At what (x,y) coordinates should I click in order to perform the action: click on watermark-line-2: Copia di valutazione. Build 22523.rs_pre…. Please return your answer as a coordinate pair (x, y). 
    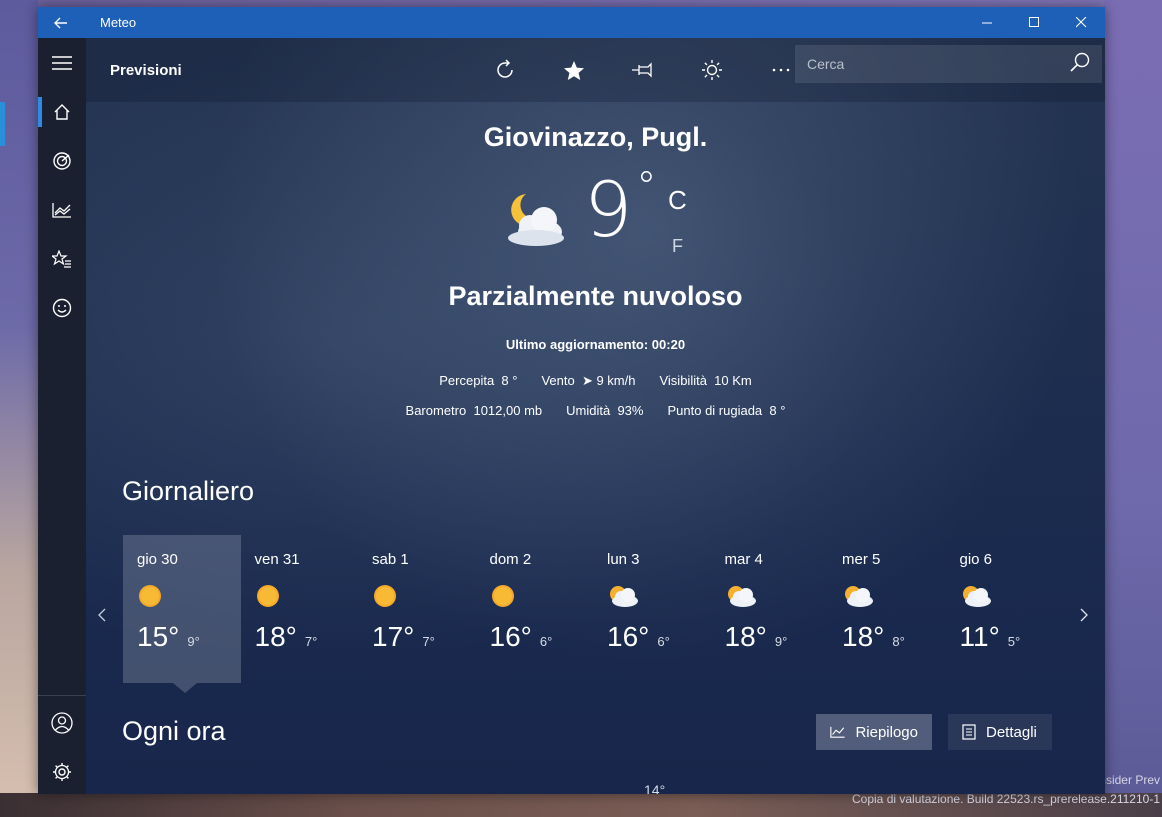
    Looking at the image, I should click on (1006, 799).